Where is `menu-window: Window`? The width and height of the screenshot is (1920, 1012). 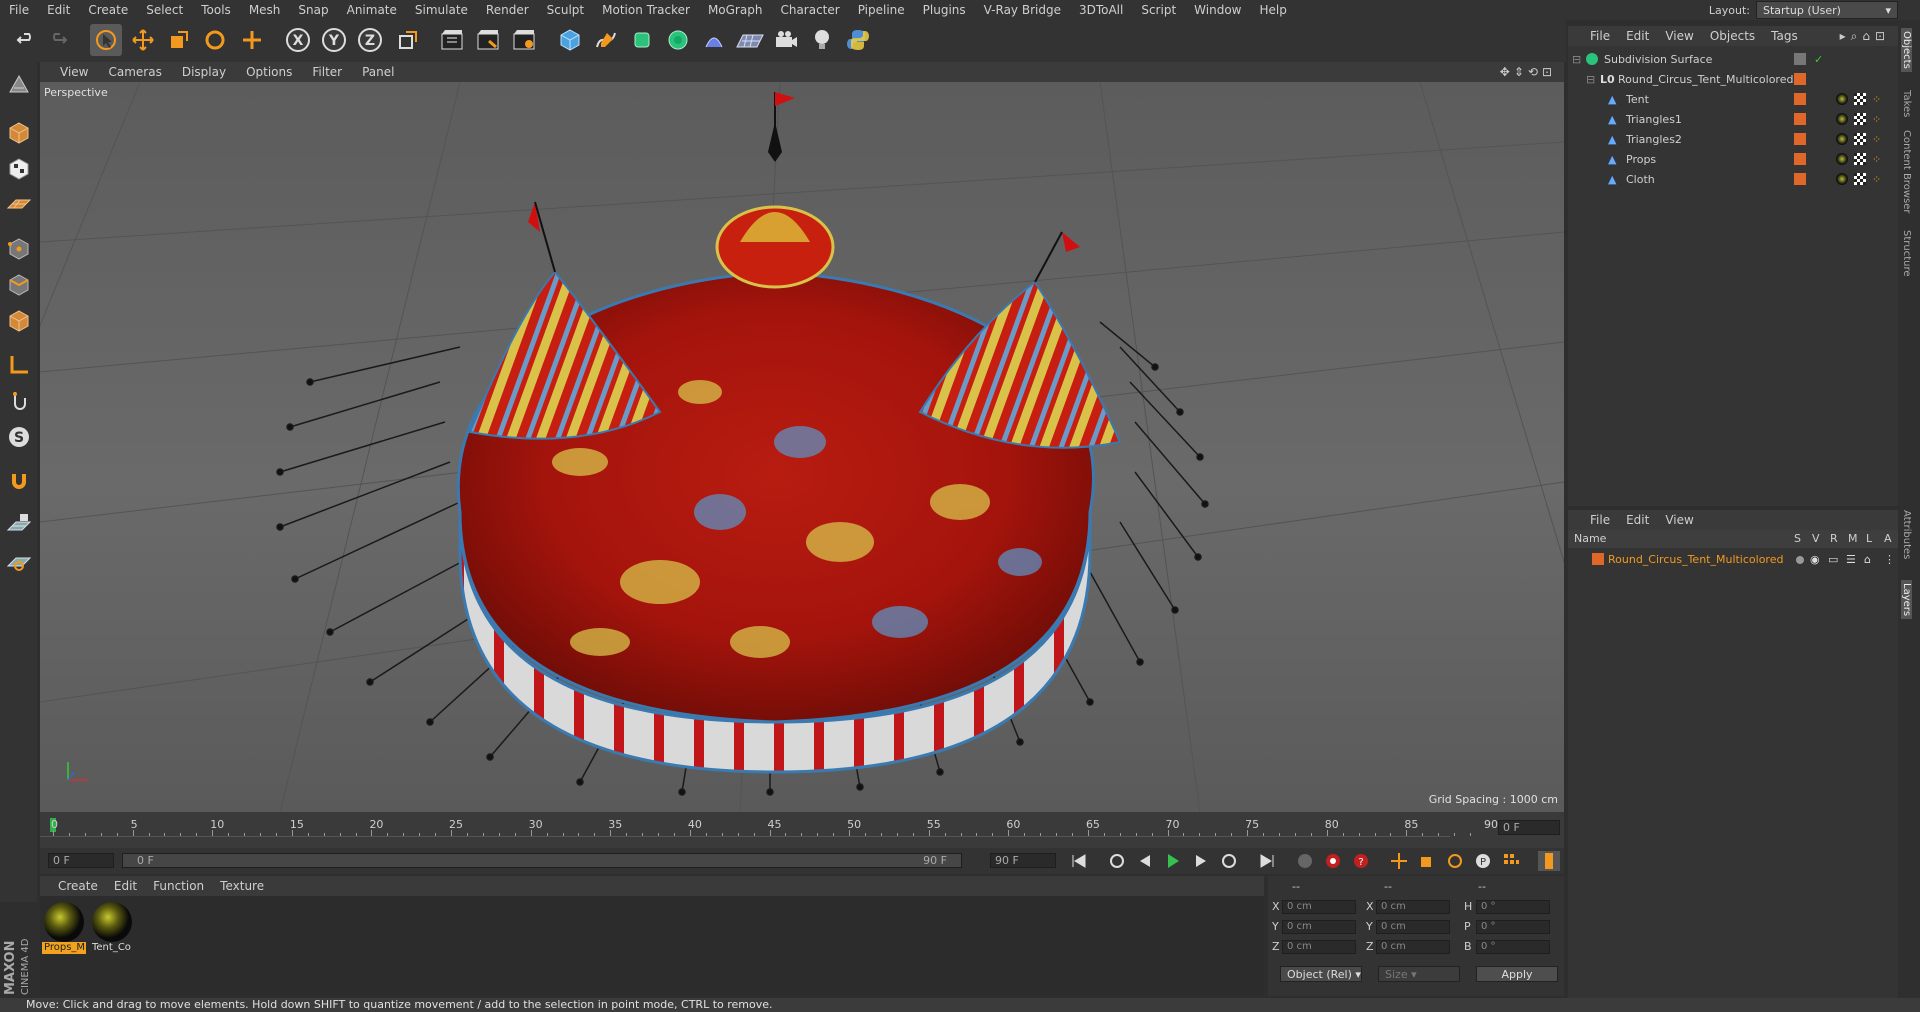 menu-window: Window is located at coordinates (1217, 10).